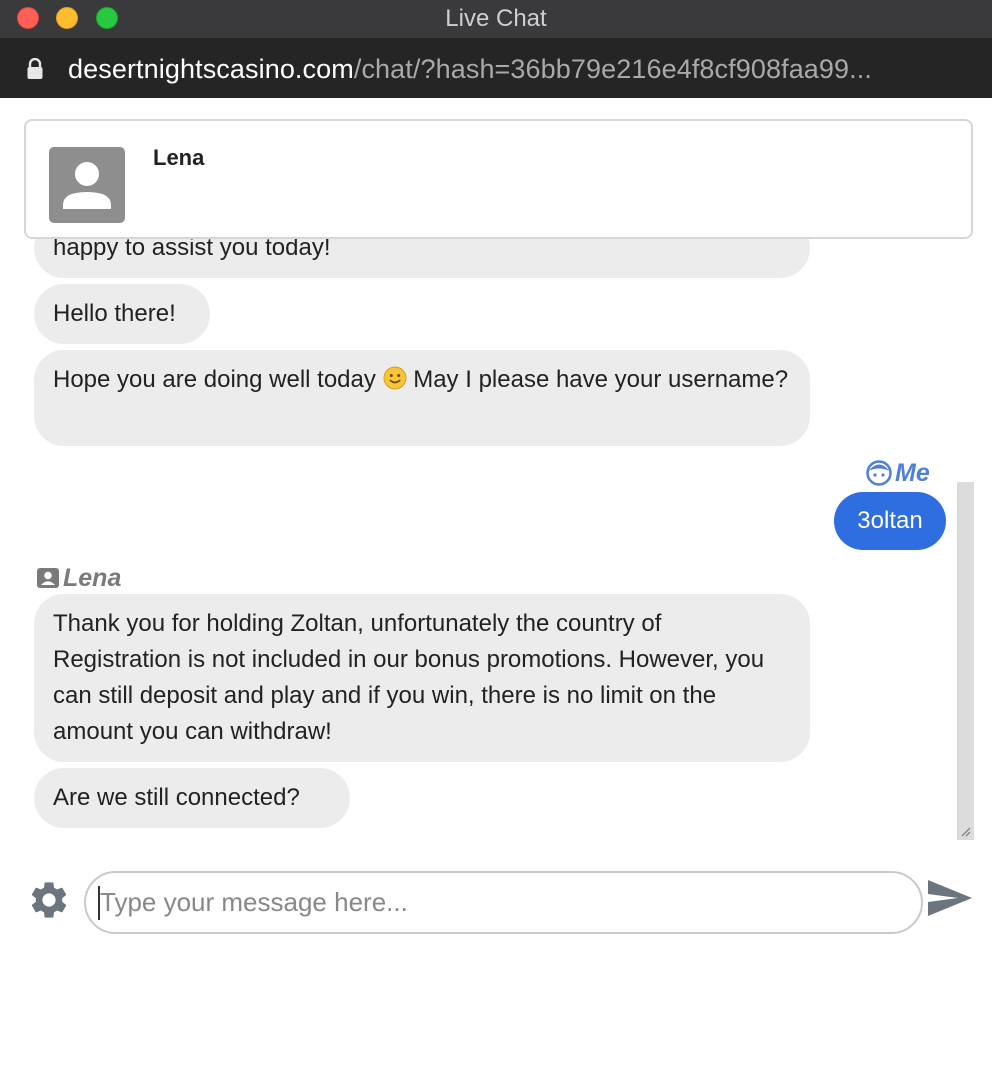  What do you see at coordinates (965, 831) in the screenshot?
I see `resize-handle-icon` at bounding box center [965, 831].